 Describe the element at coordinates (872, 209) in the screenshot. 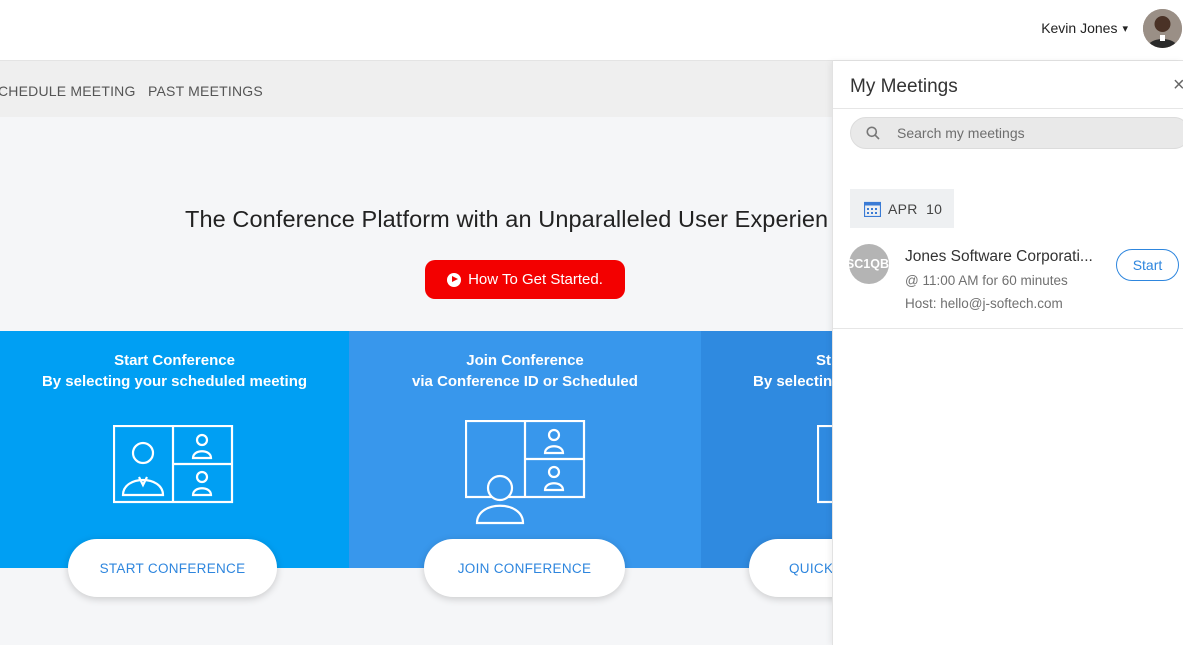

I see `calendar-icon` at that location.